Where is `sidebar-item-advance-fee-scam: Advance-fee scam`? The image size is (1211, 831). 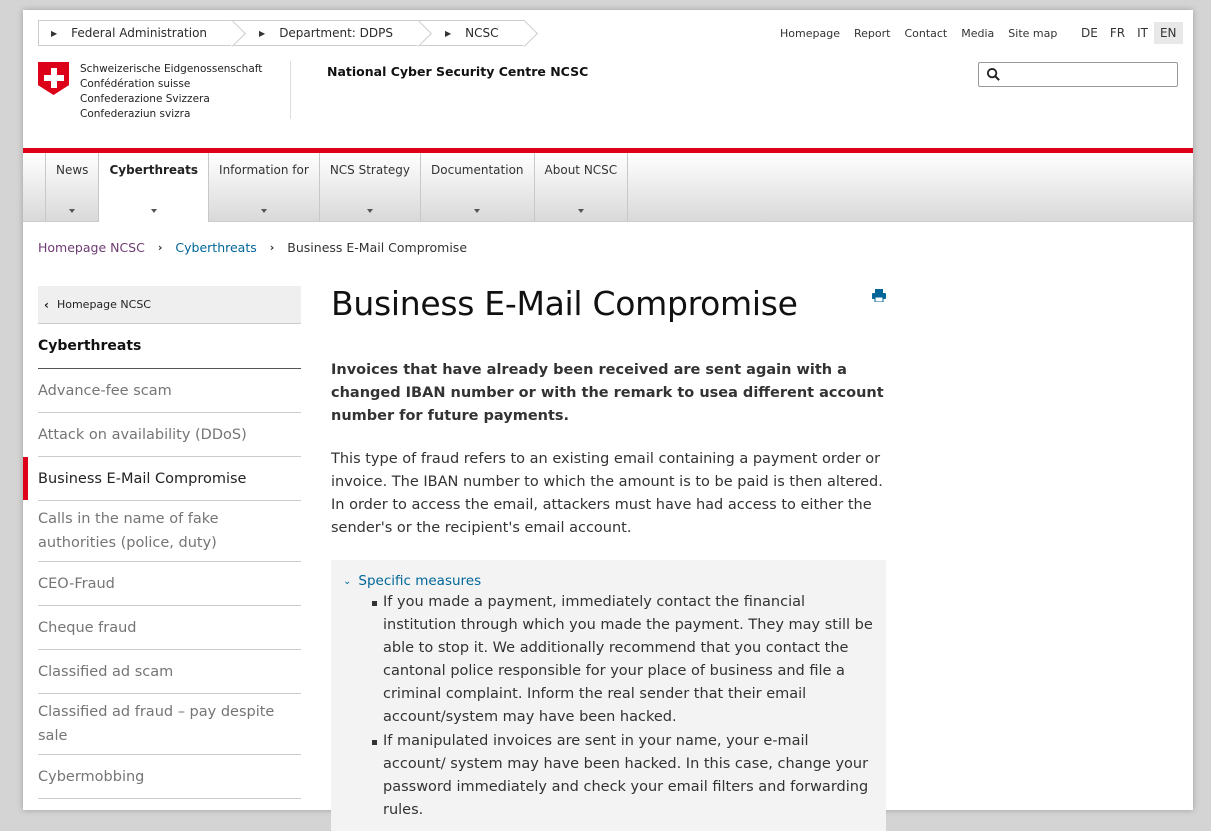 sidebar-item-advance-fee-scam: Advance-fee scam is located at coordinates (169, 391).